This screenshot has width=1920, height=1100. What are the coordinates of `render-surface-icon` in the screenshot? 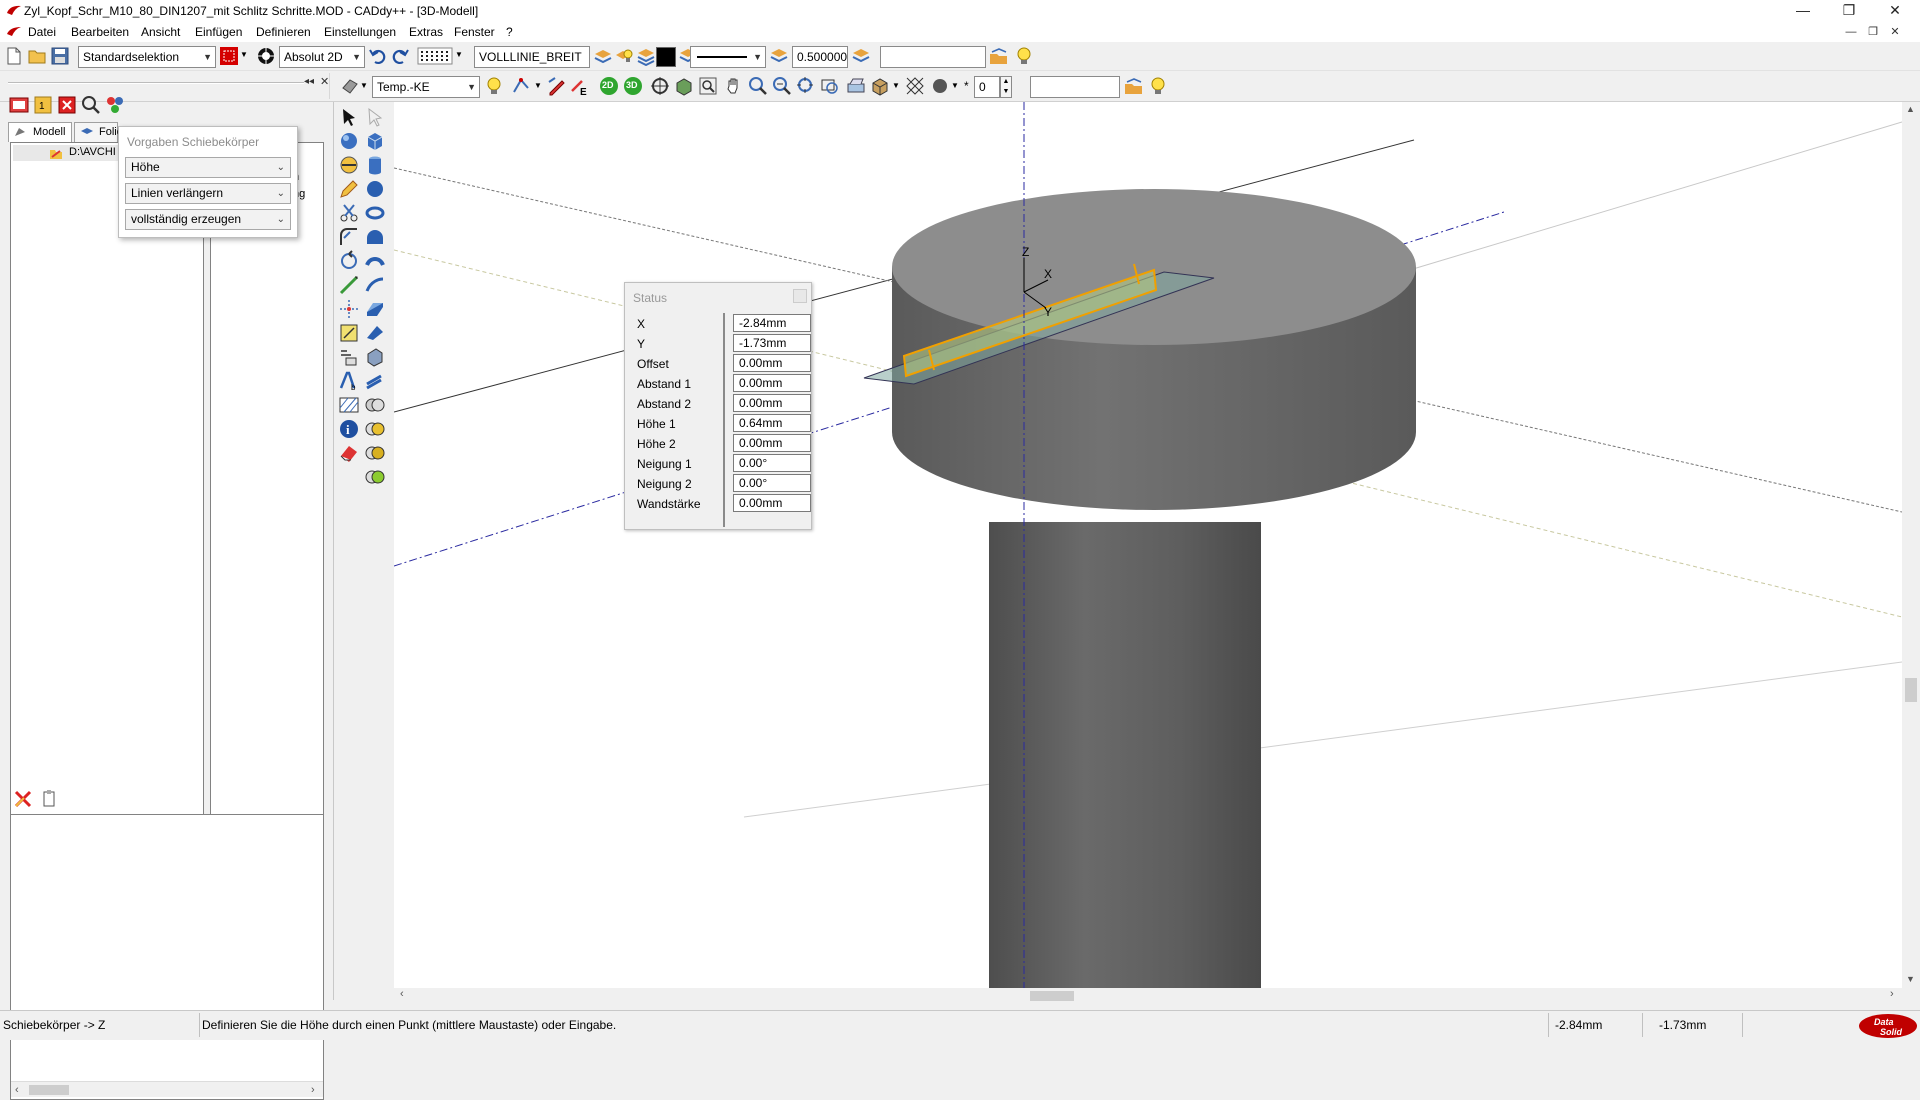 It's located at (856, 86).